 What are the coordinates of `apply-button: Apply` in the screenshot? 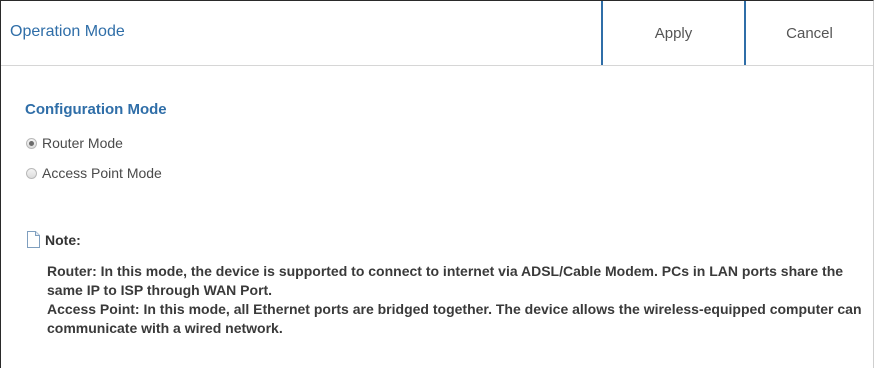 It's located at (673, 33).